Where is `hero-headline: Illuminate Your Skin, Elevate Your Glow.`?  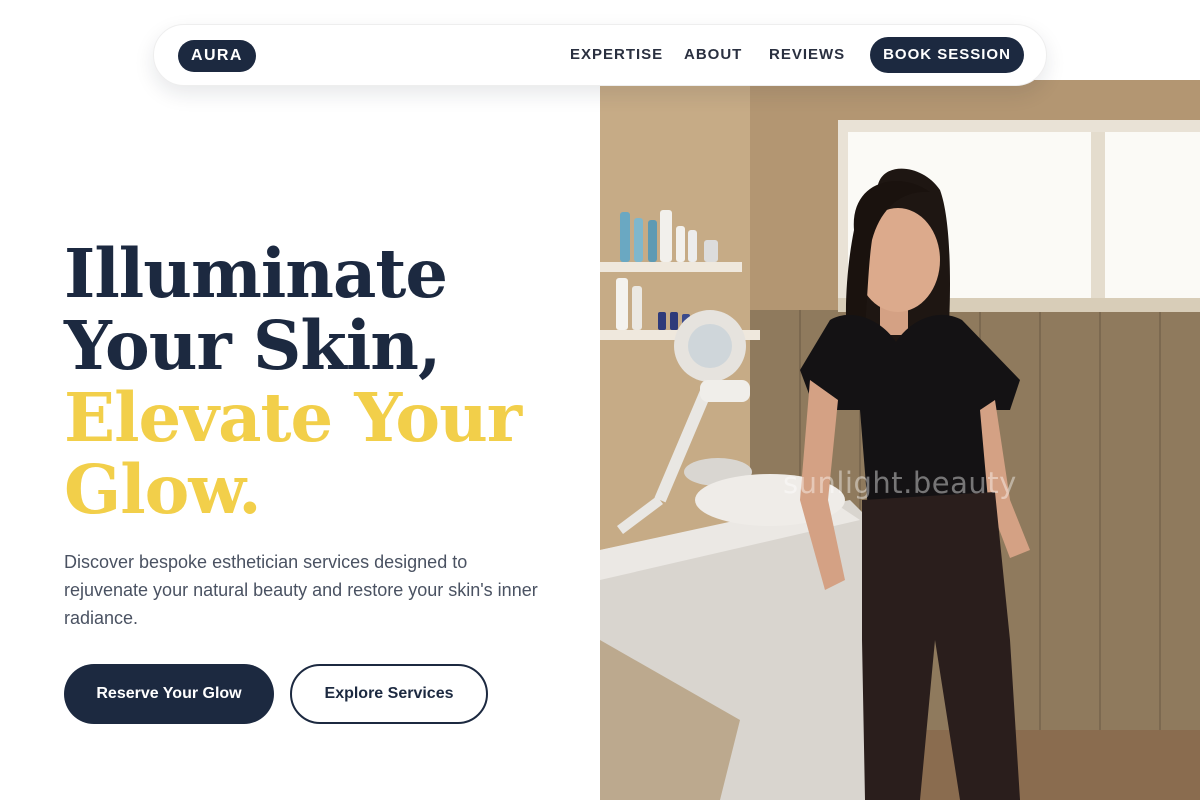 hero-headline: Illuminate Your Skin, Elevate Your Glow. is located at coordinates (293, 381).